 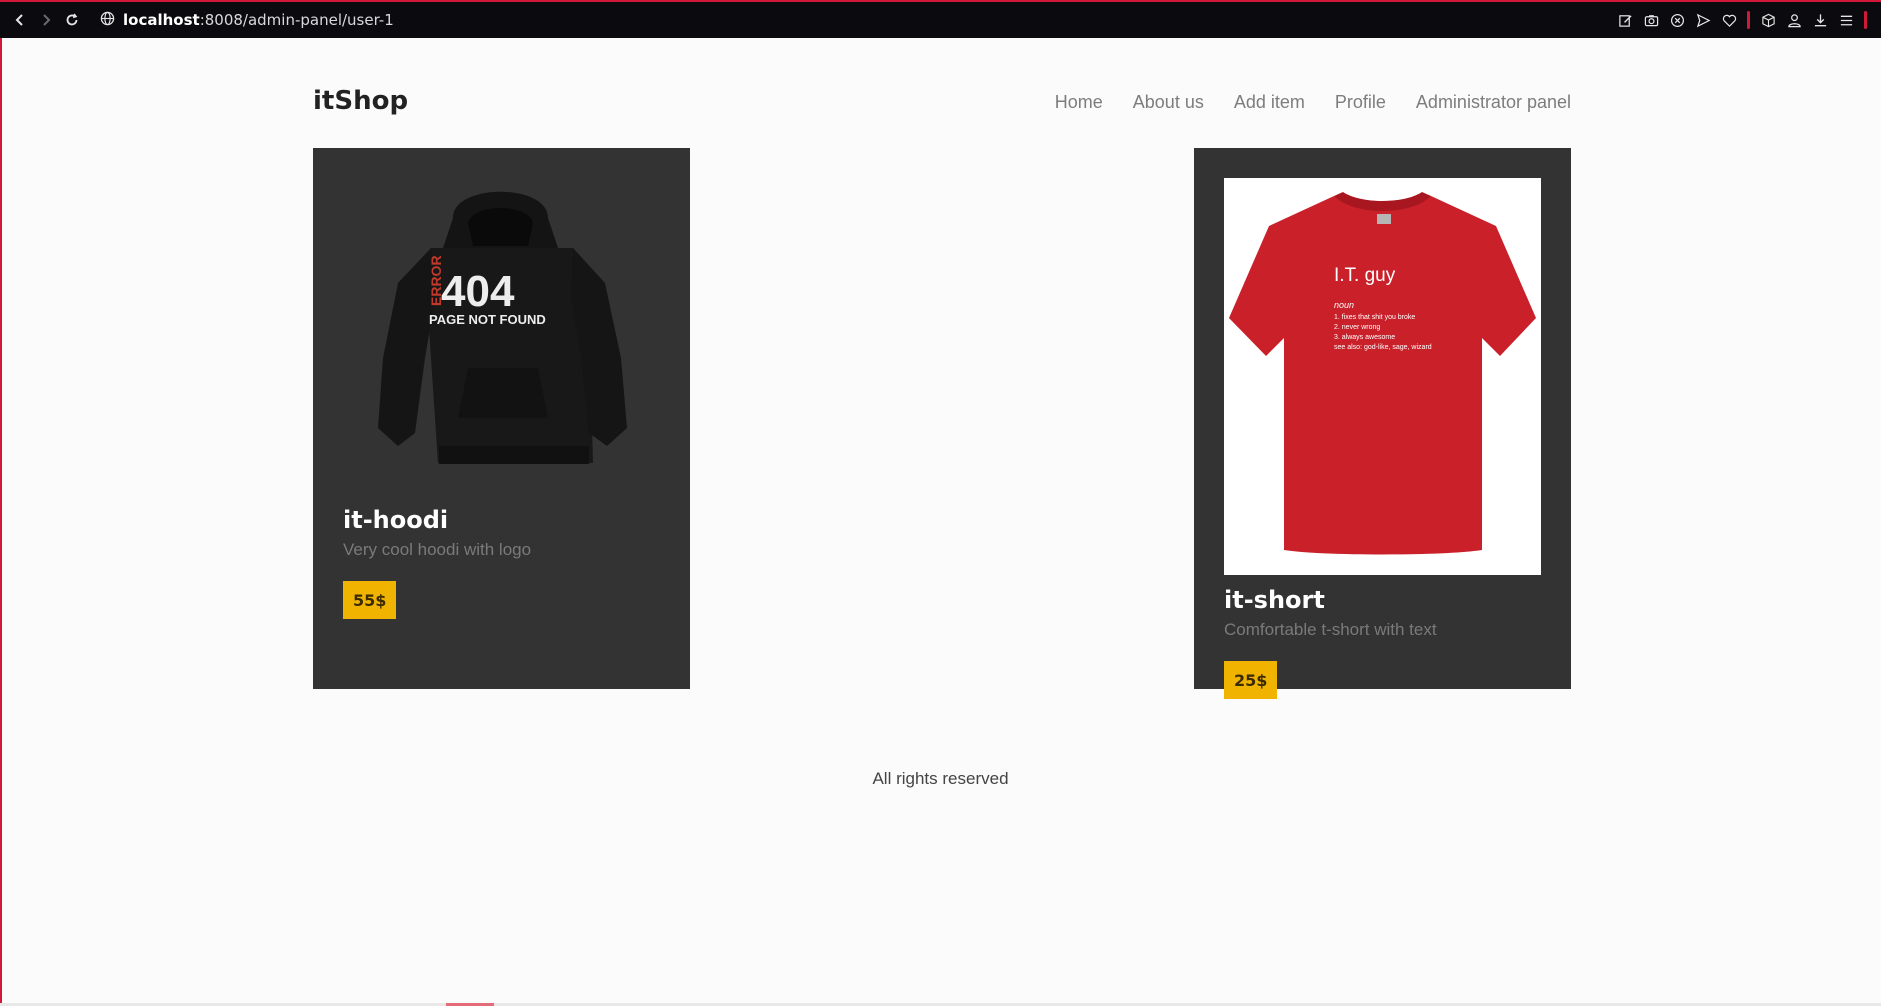 What do you see at coordinates (1269, 102) in the screenshot?
I see `nav-add-item: Add item` at bounding box center [1269, 102].